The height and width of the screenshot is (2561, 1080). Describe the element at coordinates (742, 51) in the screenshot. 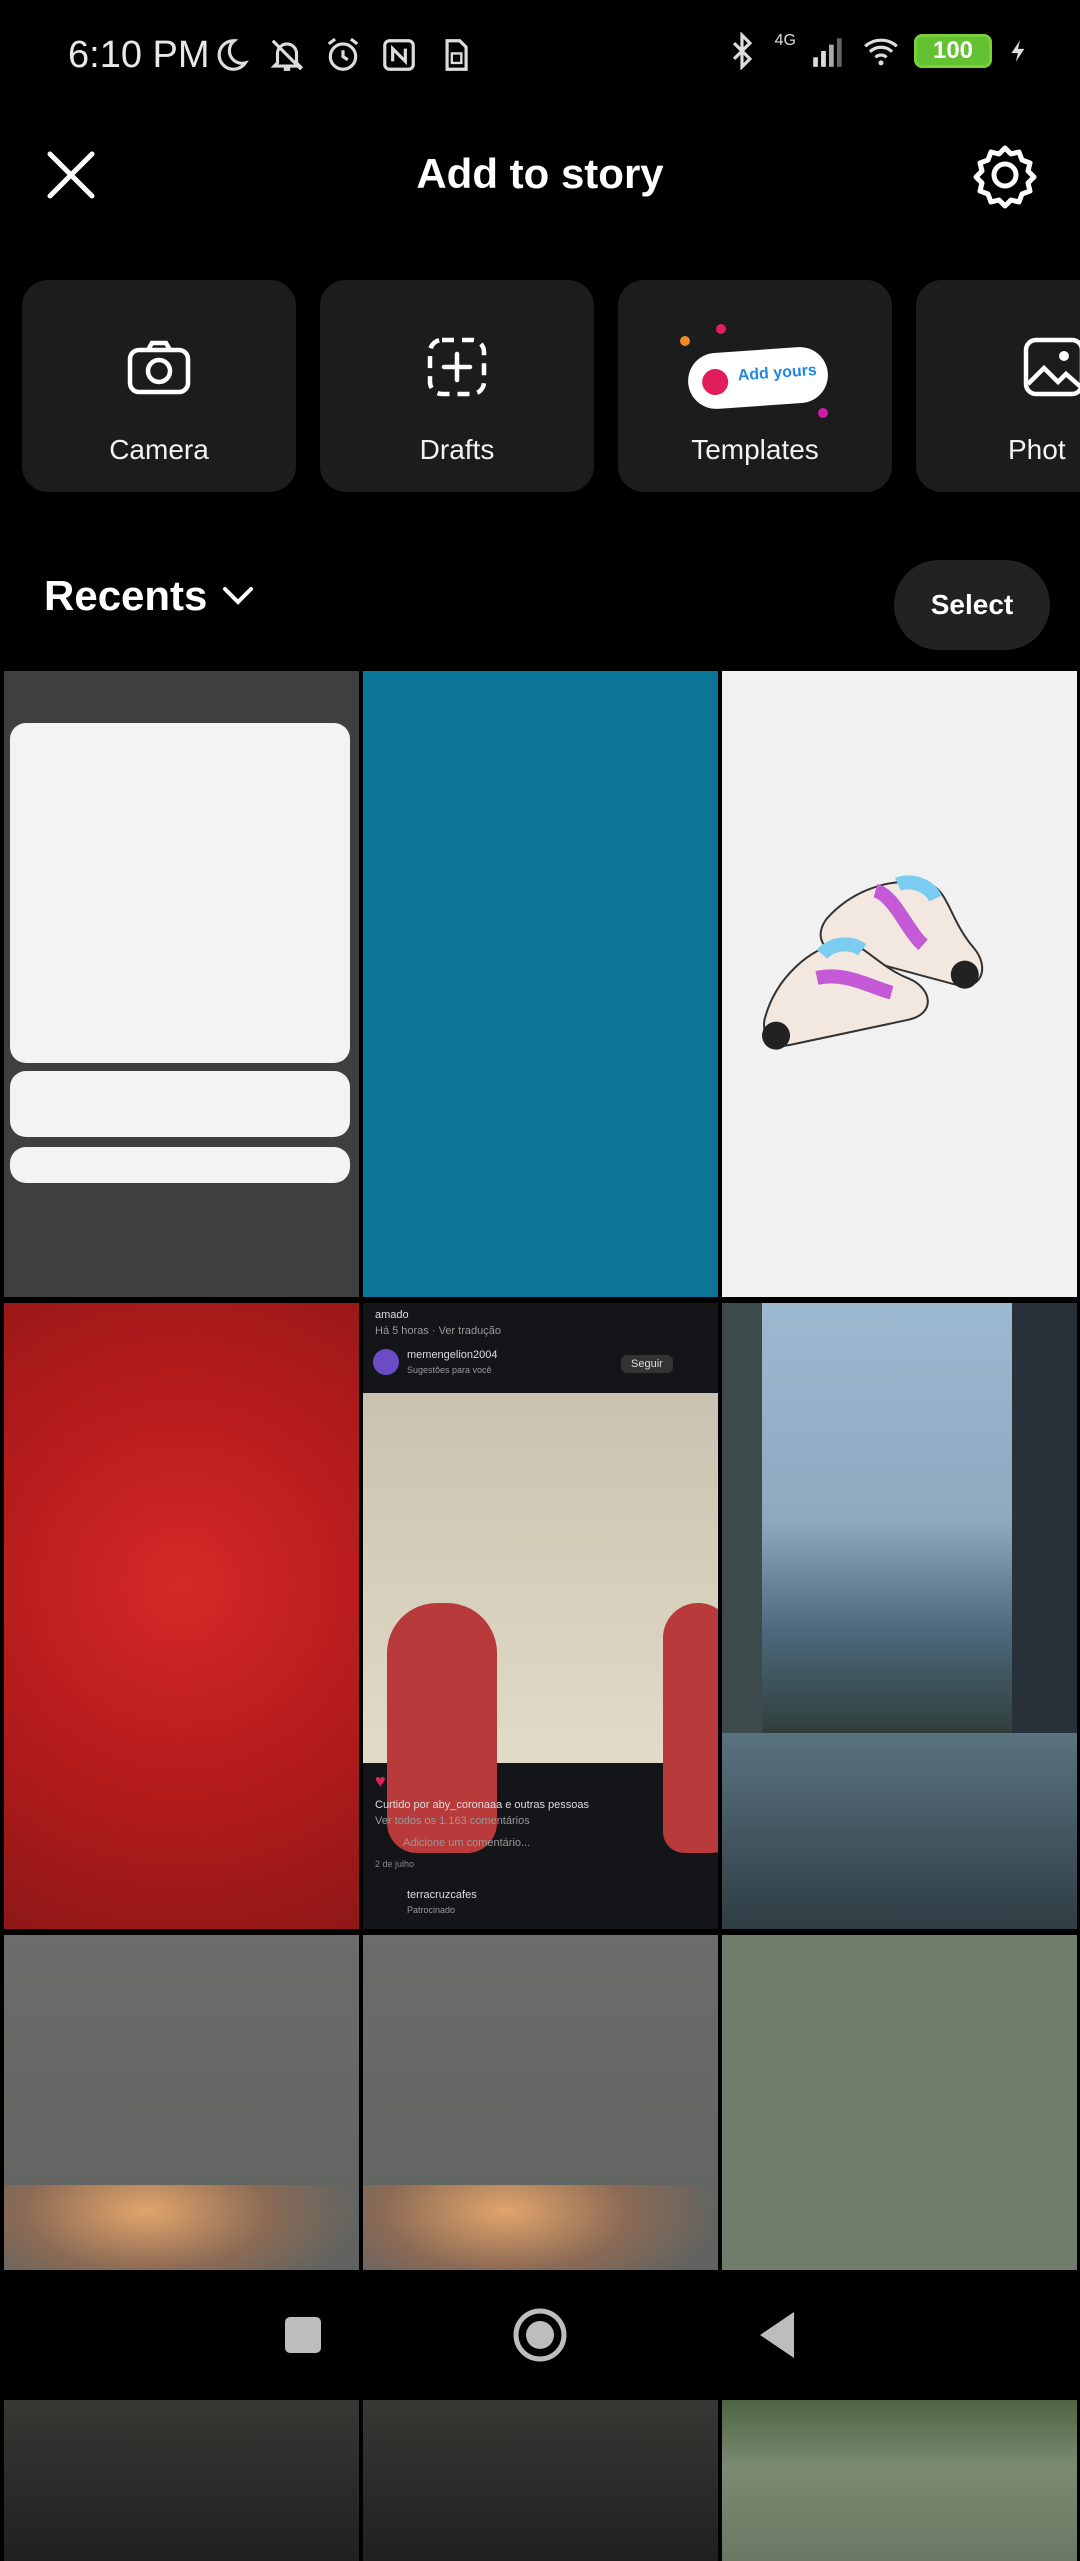

I see `bluetooth-icon` at that location.